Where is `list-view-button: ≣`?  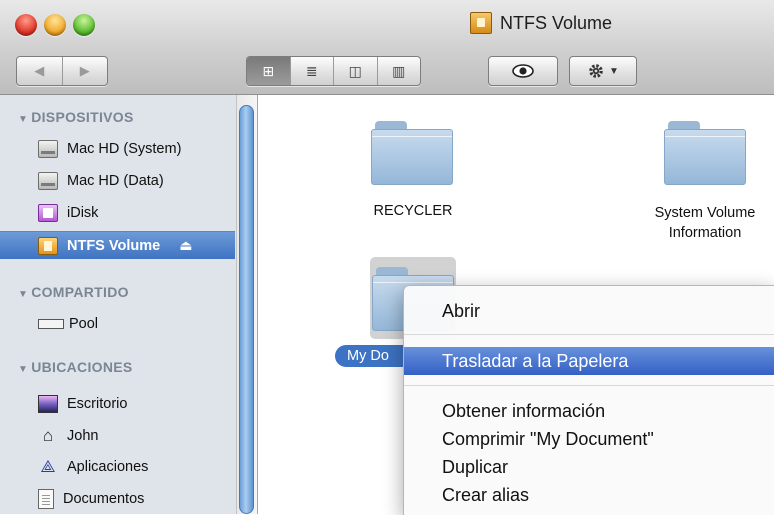 list-view-button: ≣ is located at coordinates (312, 71).